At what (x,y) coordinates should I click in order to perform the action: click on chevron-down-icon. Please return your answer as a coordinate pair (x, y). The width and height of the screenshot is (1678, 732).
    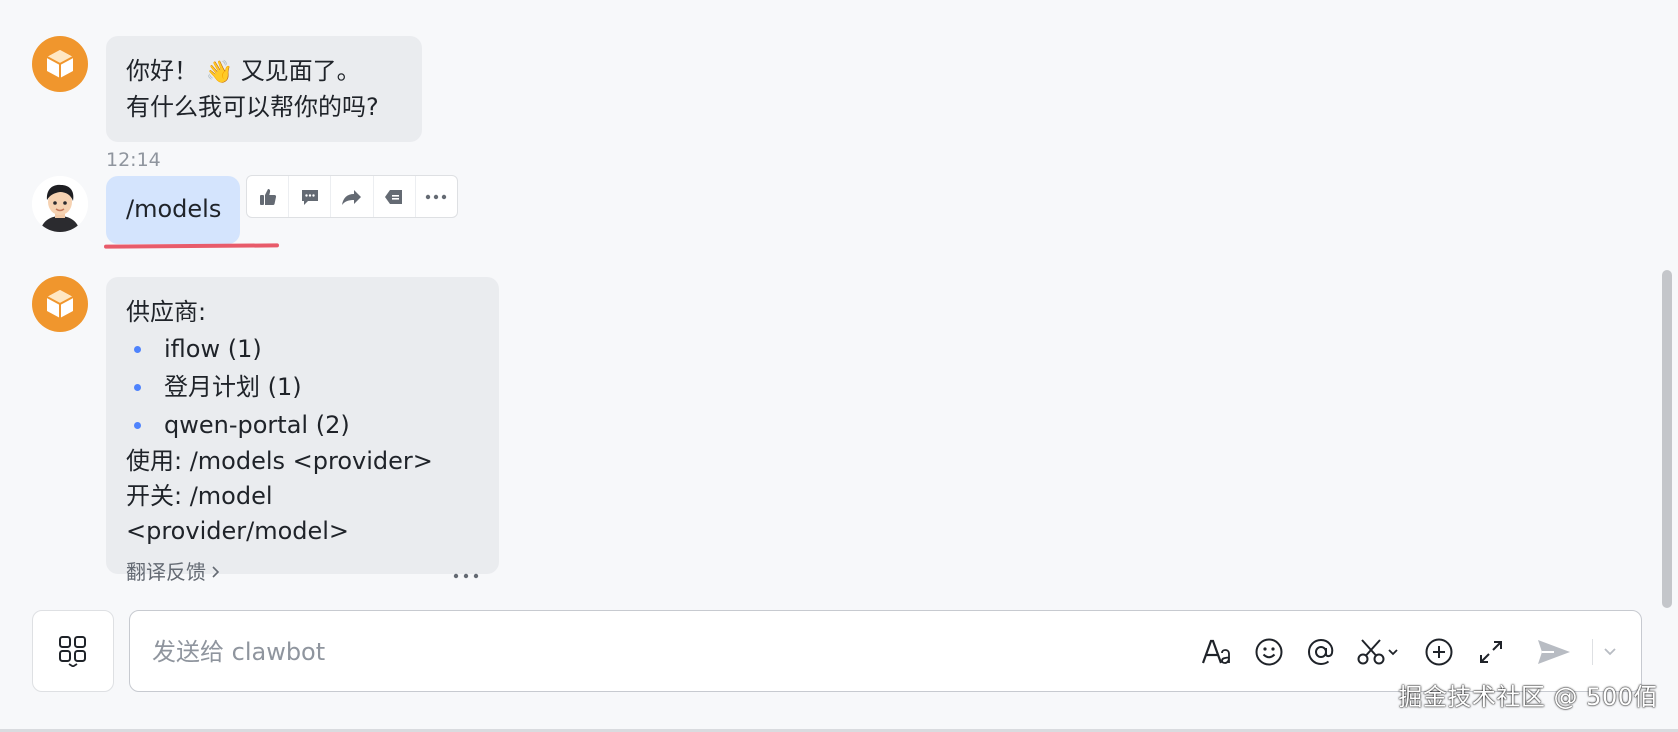
    Looking at the image, I should click on (1610, 652).